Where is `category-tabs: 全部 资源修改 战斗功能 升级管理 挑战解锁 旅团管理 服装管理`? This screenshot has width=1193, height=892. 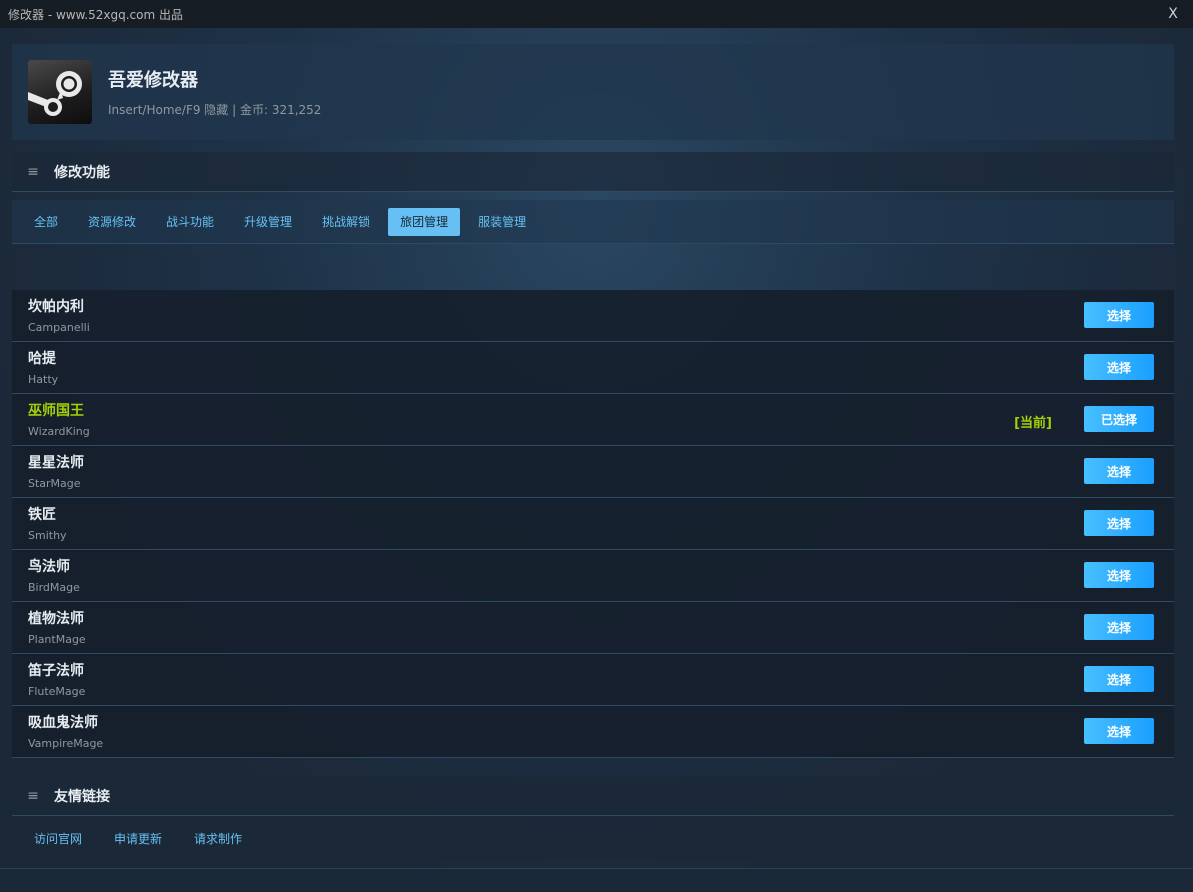 category-tabs: 全部 资源修改 战斗功能 升级管理 挑战解锁 旅团管理 服装管理 is located at coordinates (593, 222).